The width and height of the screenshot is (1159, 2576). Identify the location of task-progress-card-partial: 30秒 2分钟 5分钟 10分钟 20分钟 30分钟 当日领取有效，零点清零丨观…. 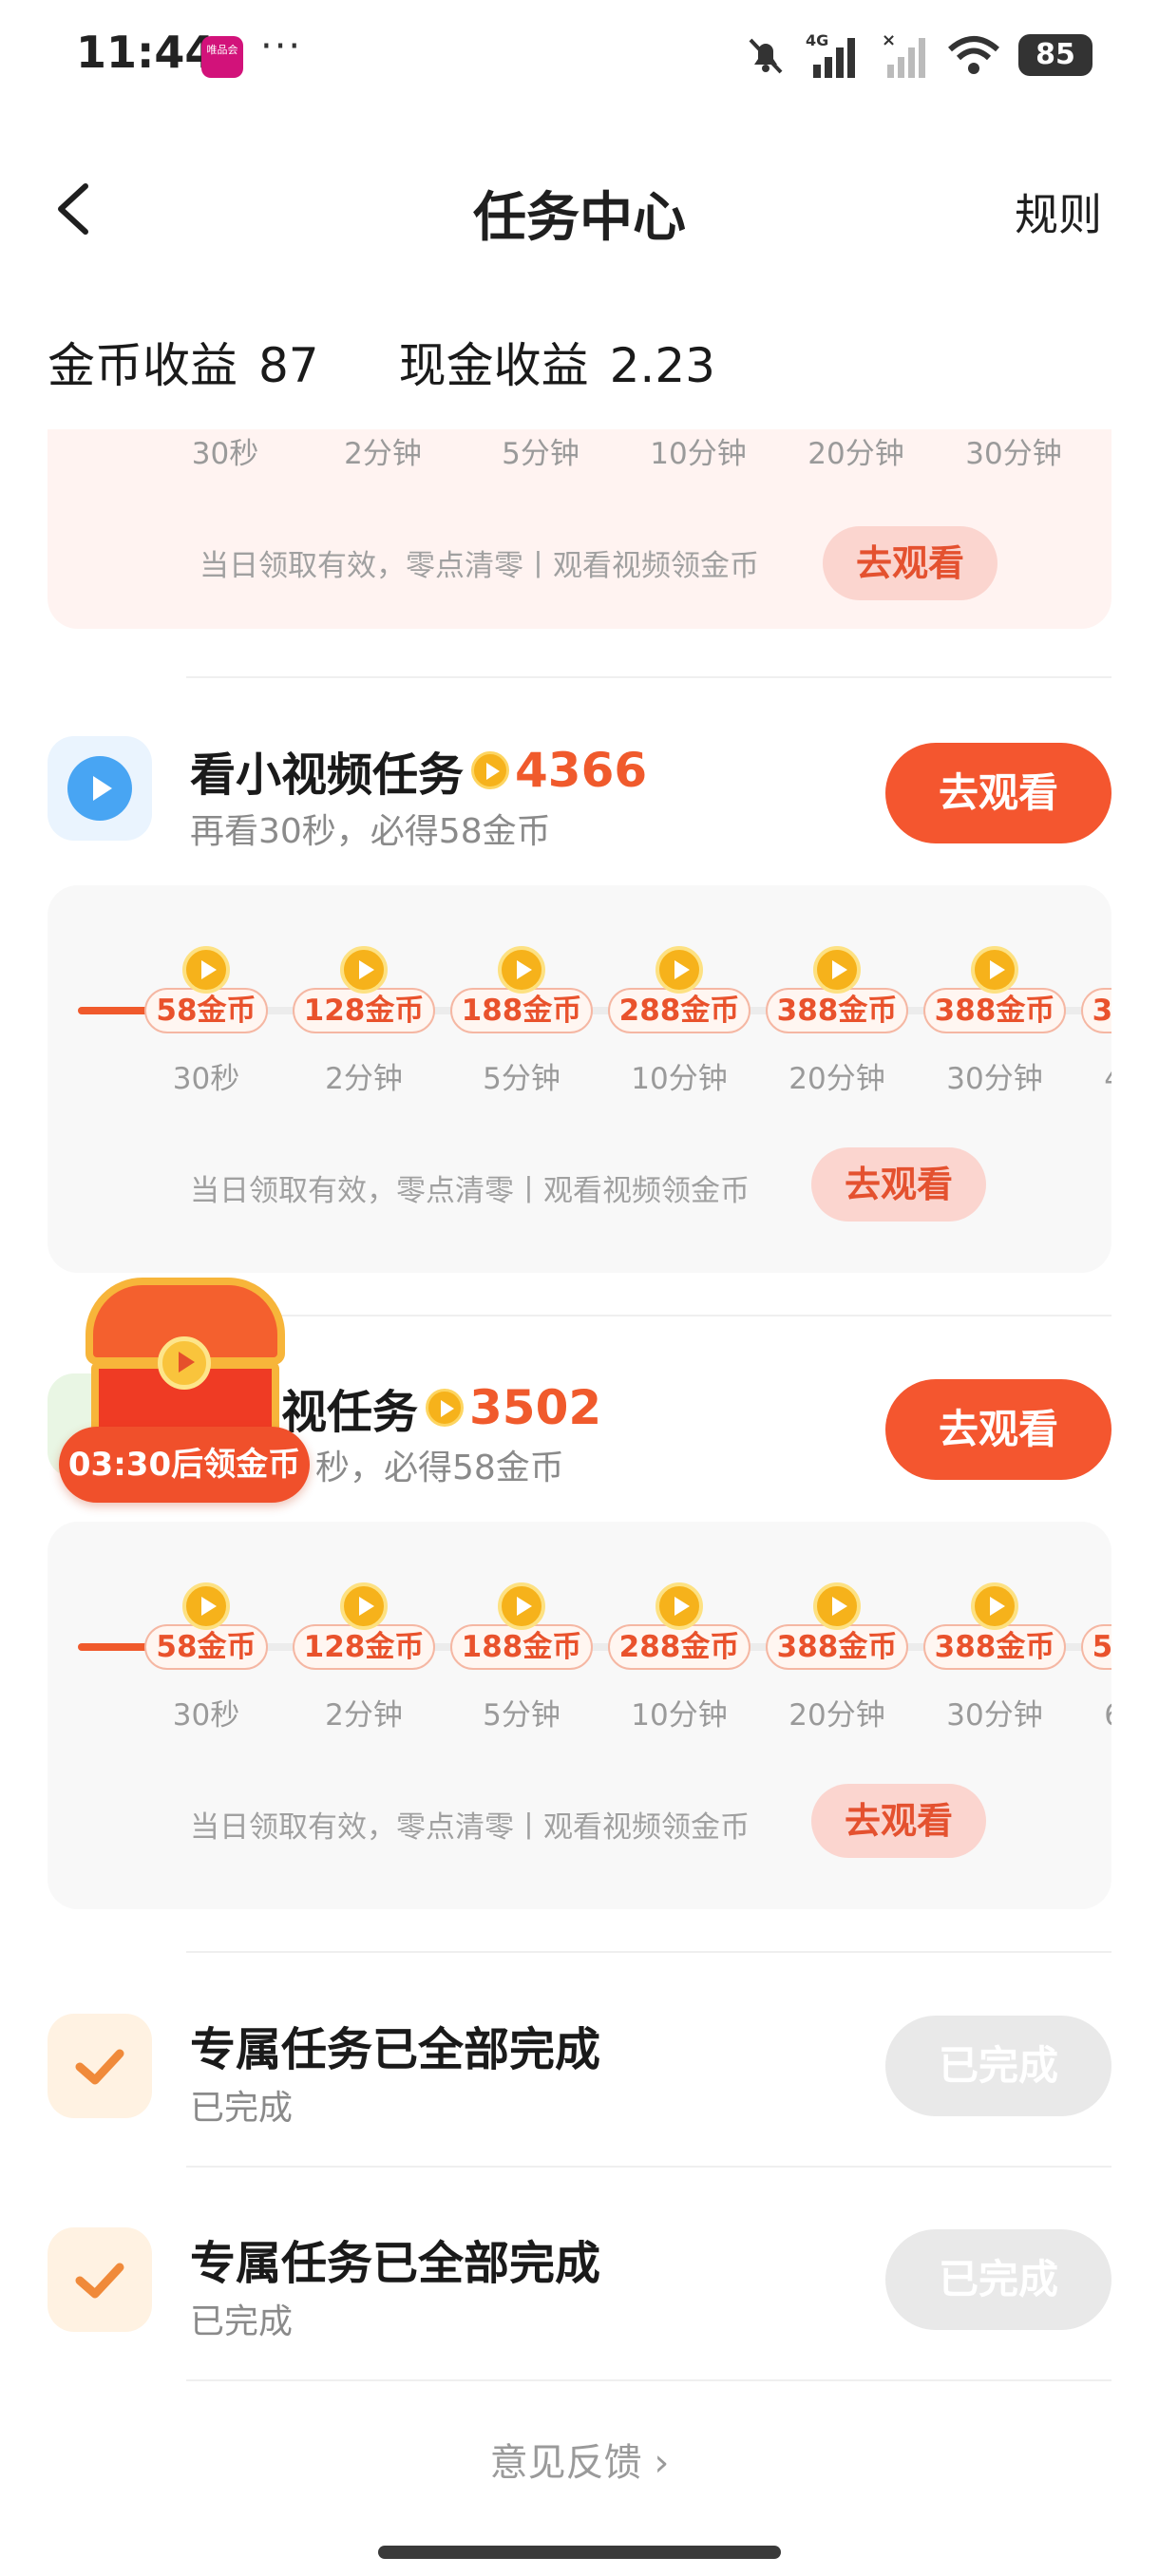
(580, 529).